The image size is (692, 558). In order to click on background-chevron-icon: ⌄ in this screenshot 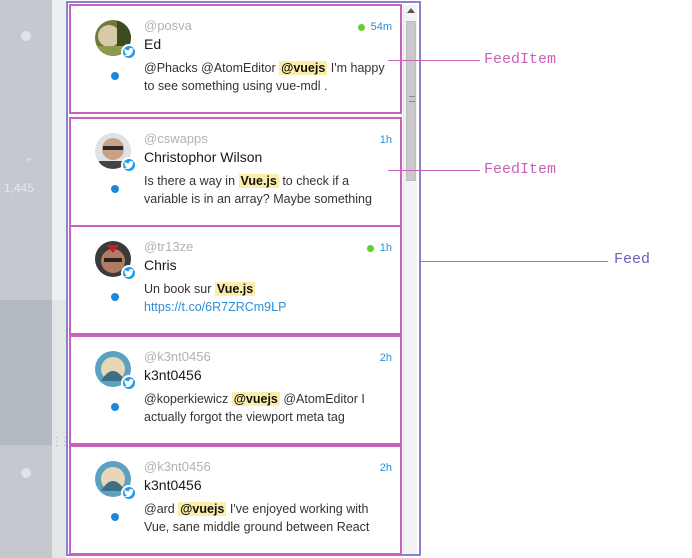, I will do `click(29, 157)`.